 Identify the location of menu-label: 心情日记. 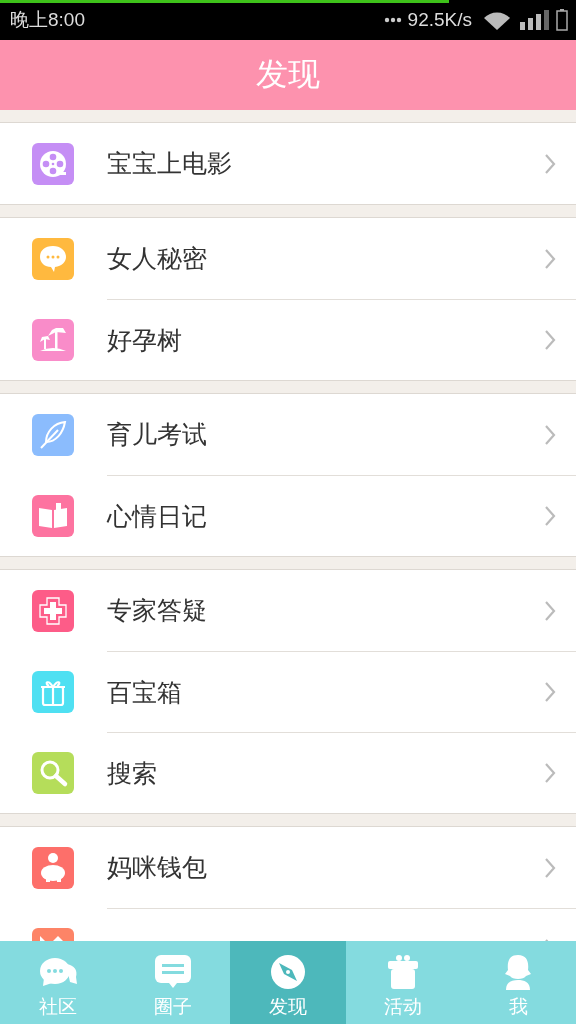
(157, 516).